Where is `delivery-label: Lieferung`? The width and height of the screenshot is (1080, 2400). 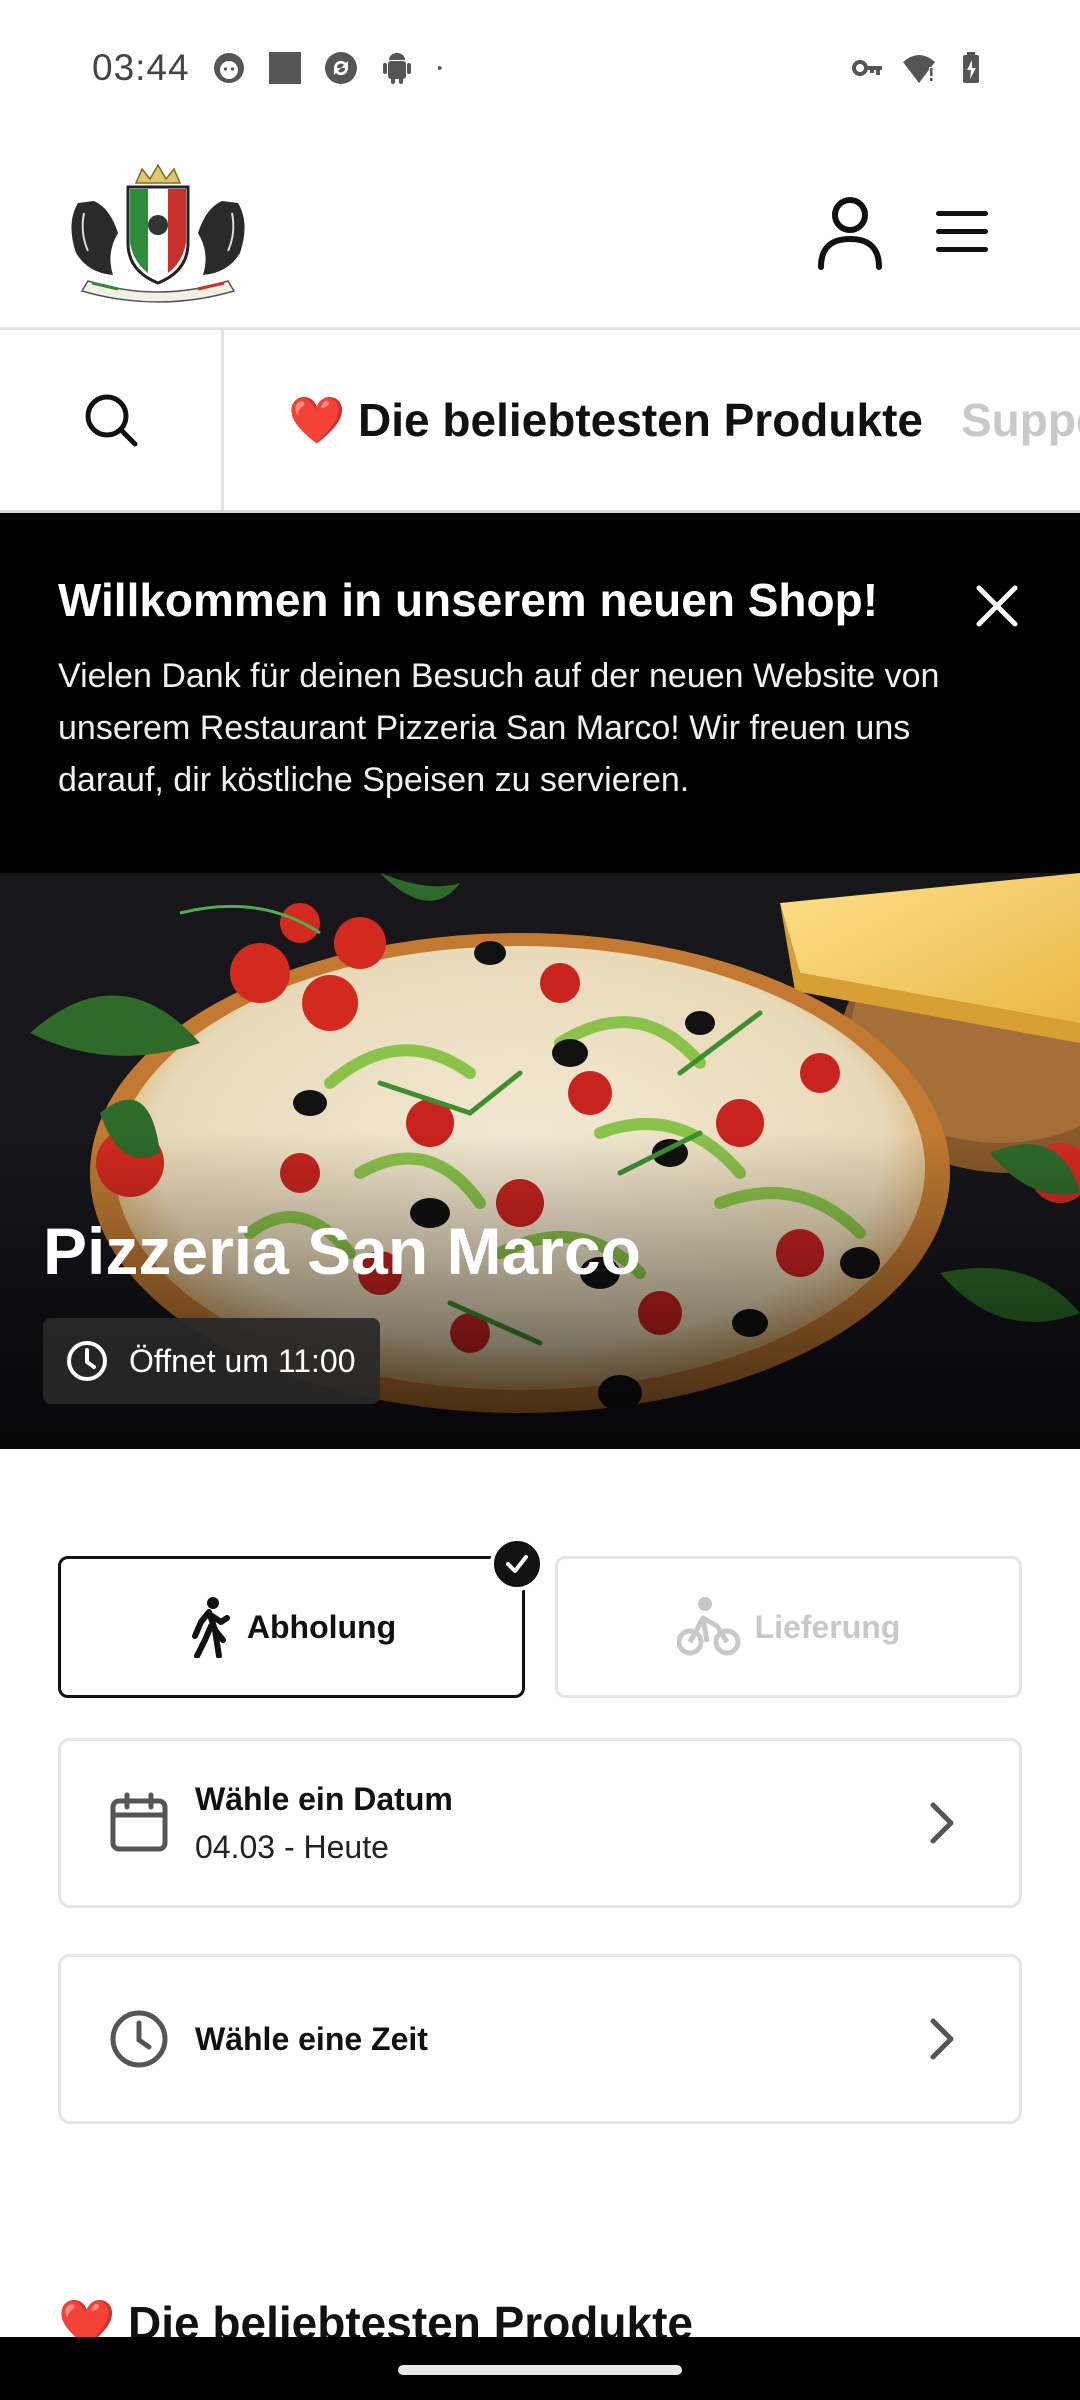
delivery-label: Lieferung is located at coordinates (827, 1626).